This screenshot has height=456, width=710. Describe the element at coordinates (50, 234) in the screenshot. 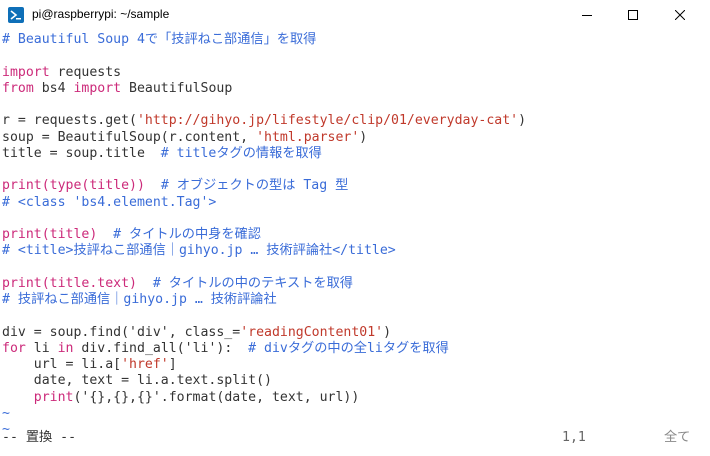

I see `code-token-keyword: print(title)` at that location.